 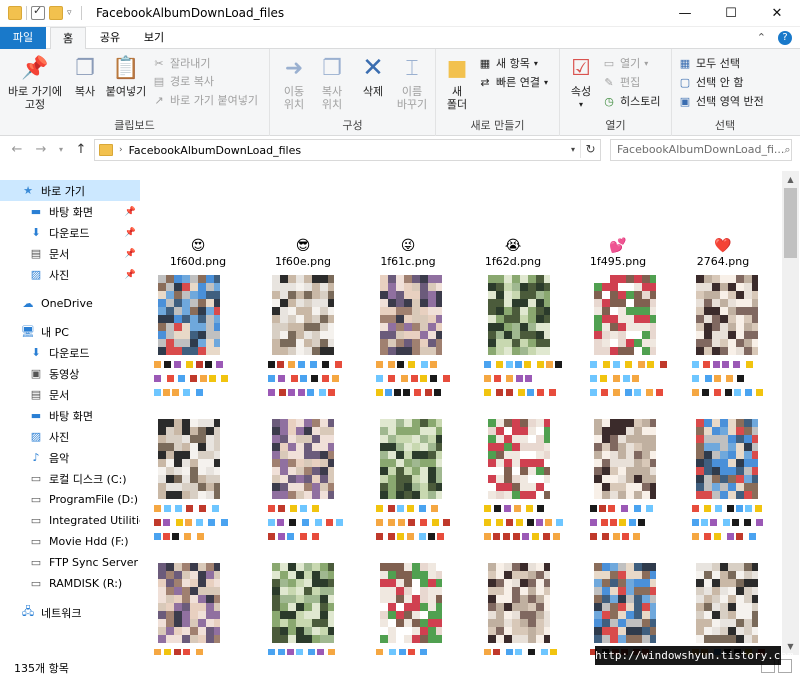 I want to click on copy-path-button: ▤ 경로 복사, so click(x=183, y=81).